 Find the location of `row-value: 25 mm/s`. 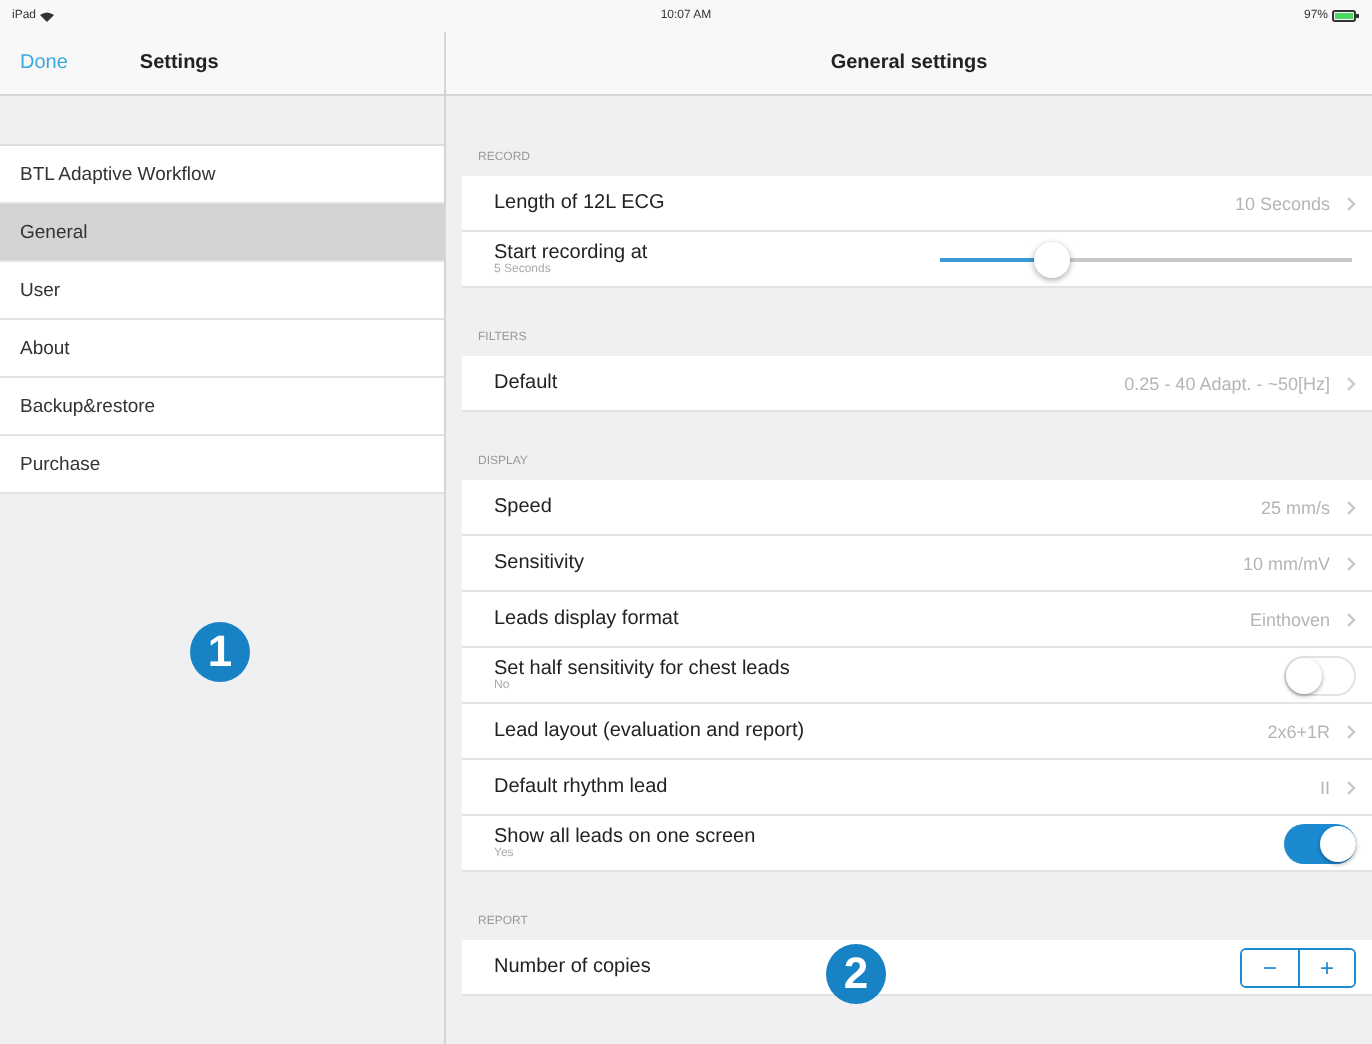

row-value: 25 mm/s is located at coordinates (1295, 507).